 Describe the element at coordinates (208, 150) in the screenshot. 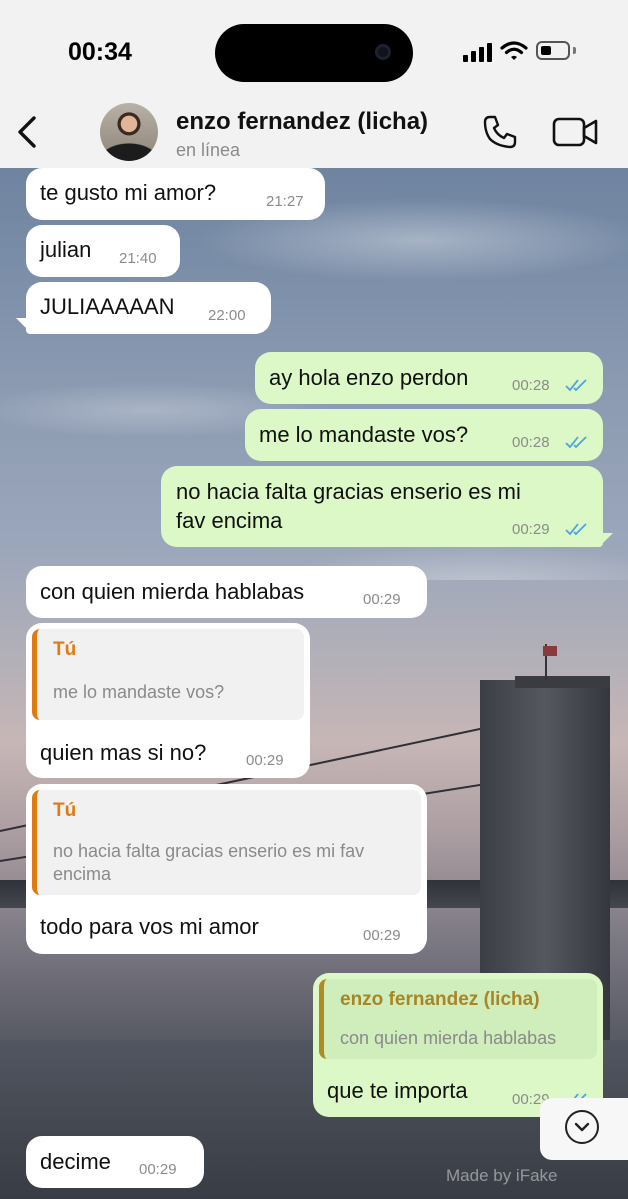

I see `contact-status: en línea` at that location.